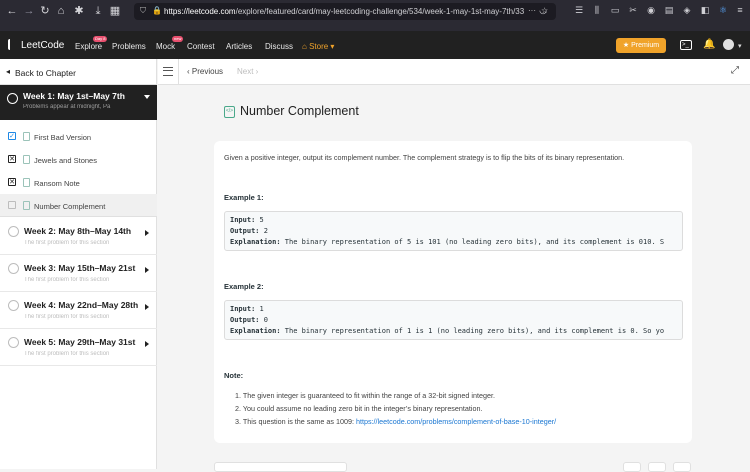  Describe the element at coordinates (651, 10) in the screenshot. I see `account-icon: ◉` at that location.